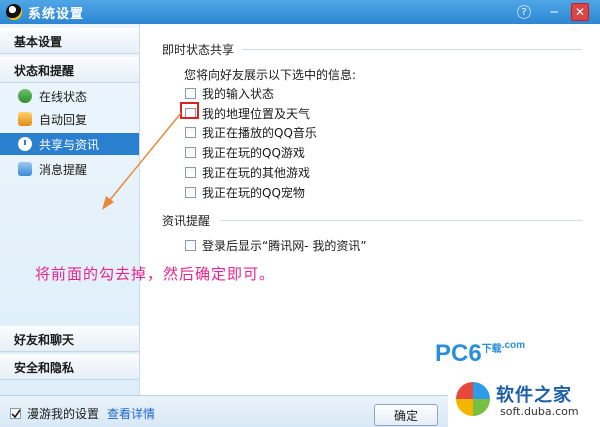 The image size is (600, 427). What do you see at coordinates (554, 12) in the screenshot?
I see `minimize-icon: ─` at bounding box center [554, 12].